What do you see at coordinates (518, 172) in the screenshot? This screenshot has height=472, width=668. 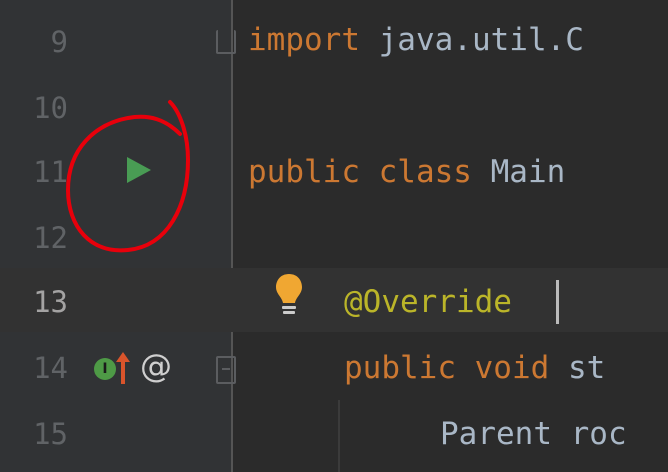 I see `class-name: Main` at bounding box center [518, 172].